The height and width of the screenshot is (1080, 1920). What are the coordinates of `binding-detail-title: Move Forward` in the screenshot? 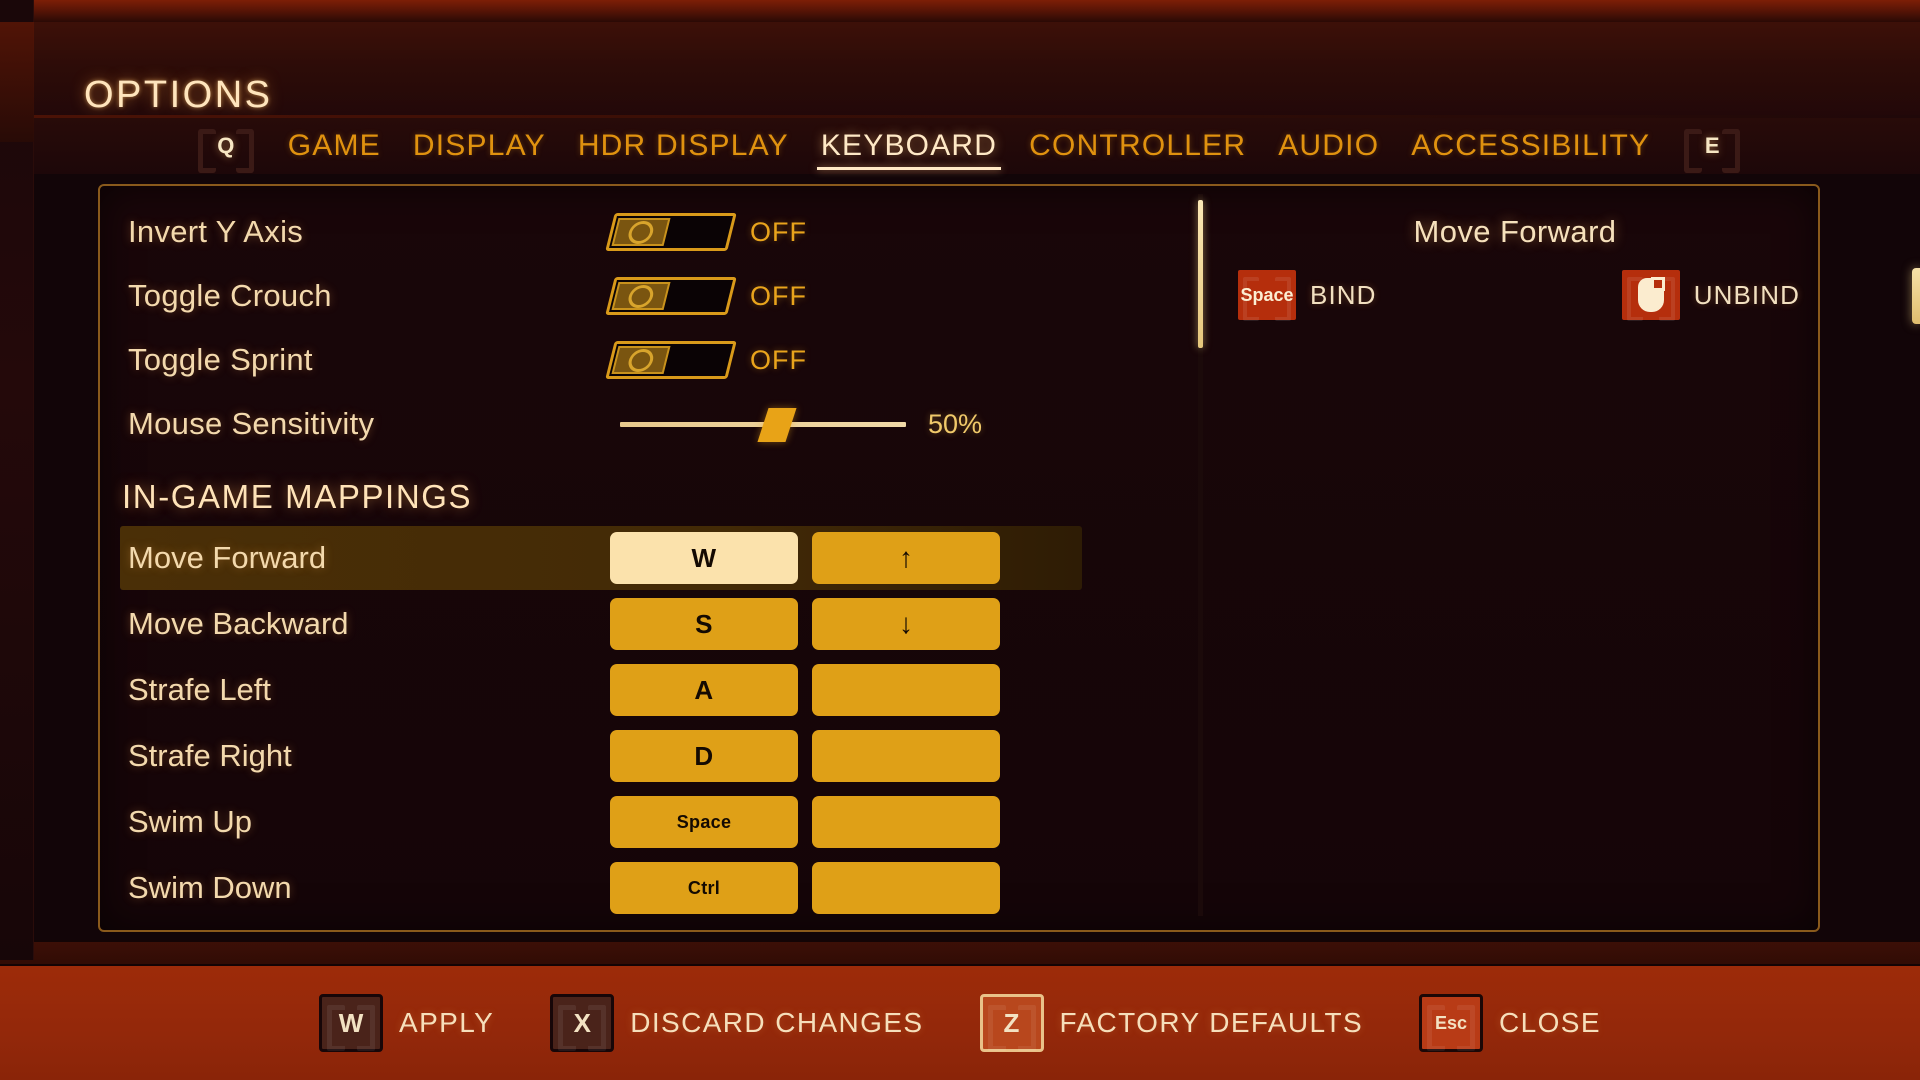 It's located at (1515, 231).